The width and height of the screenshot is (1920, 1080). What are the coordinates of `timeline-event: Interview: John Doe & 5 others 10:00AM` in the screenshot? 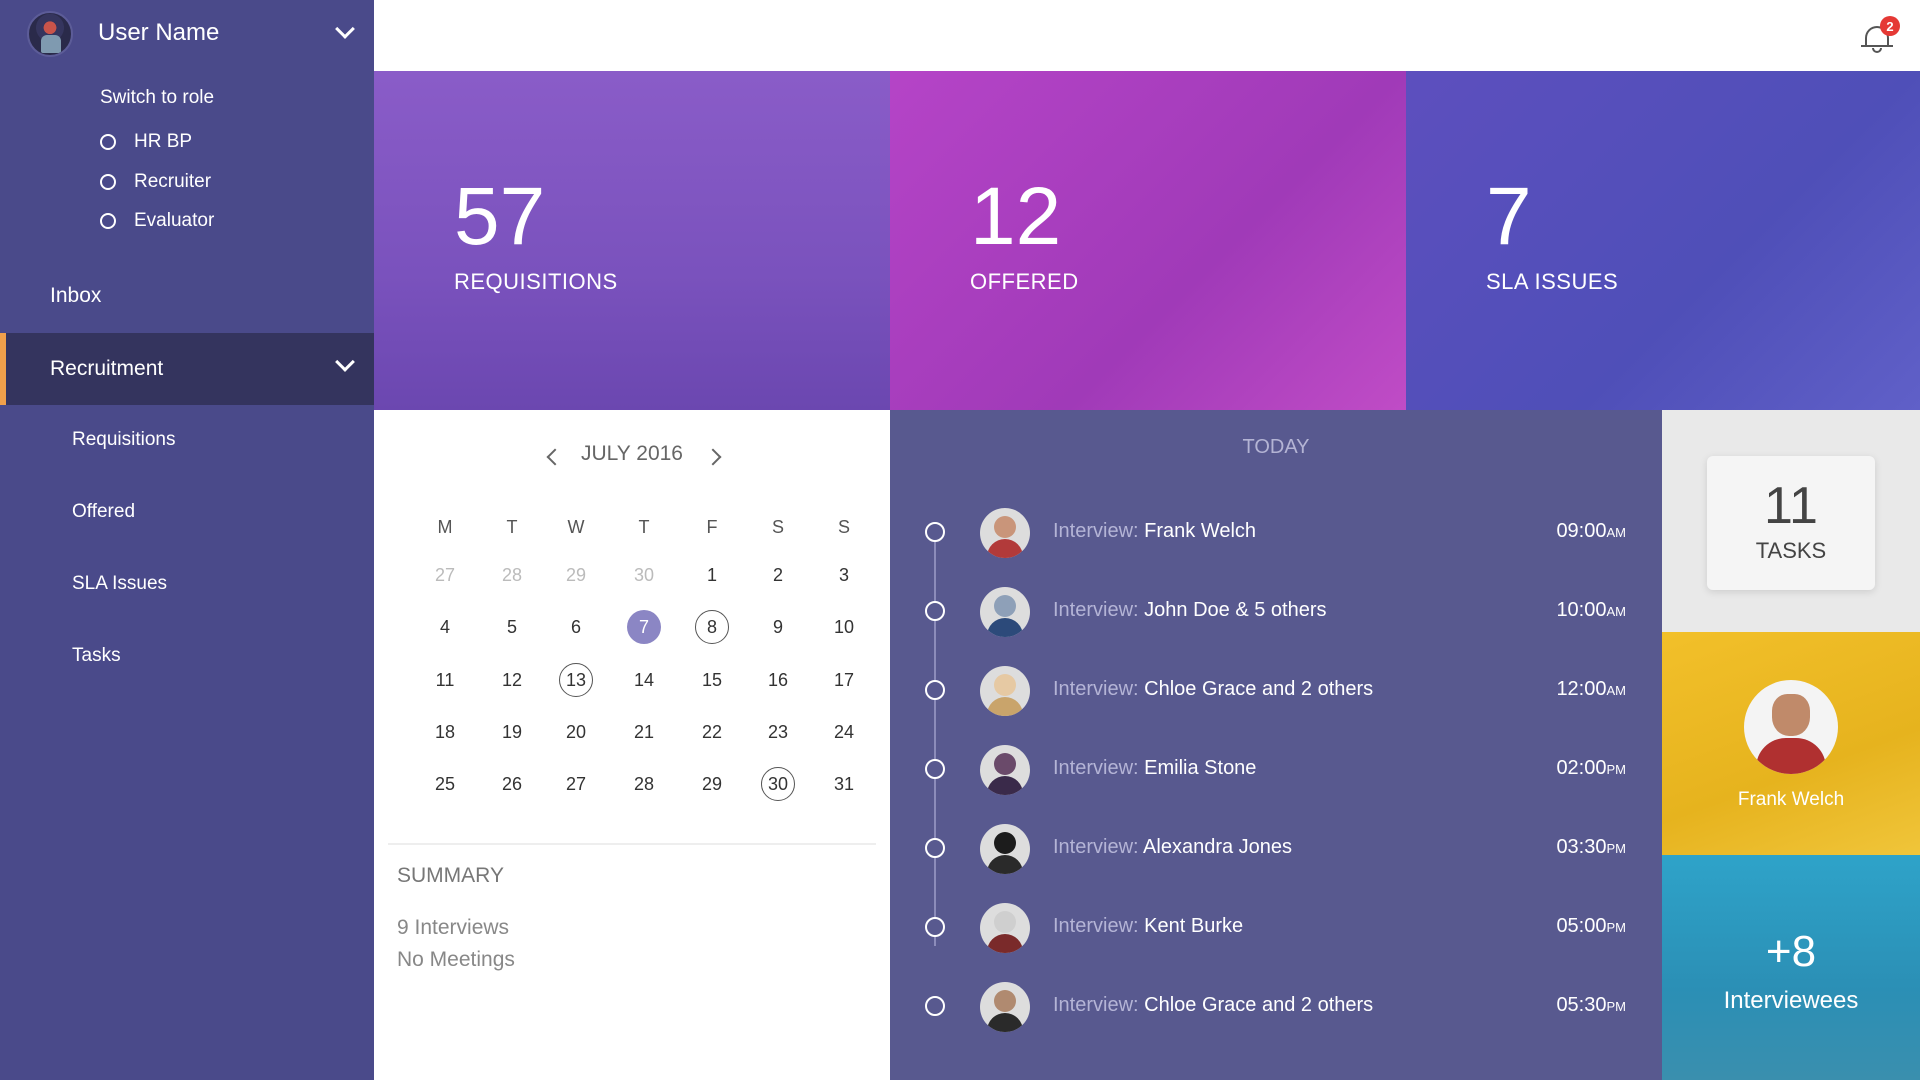 It's located at (1276, 611).